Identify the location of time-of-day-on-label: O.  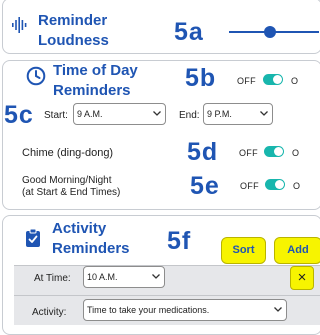
(295, 81).